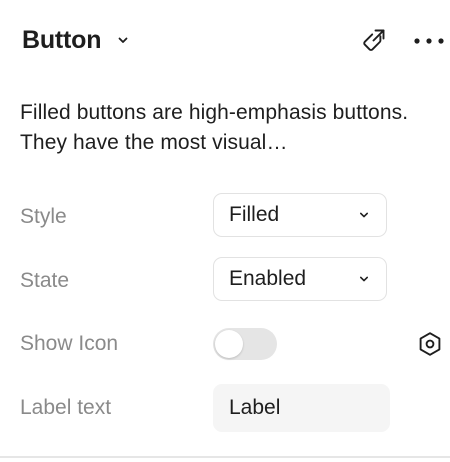  I want to click on more-horizontal-icon, so click(429, 40).